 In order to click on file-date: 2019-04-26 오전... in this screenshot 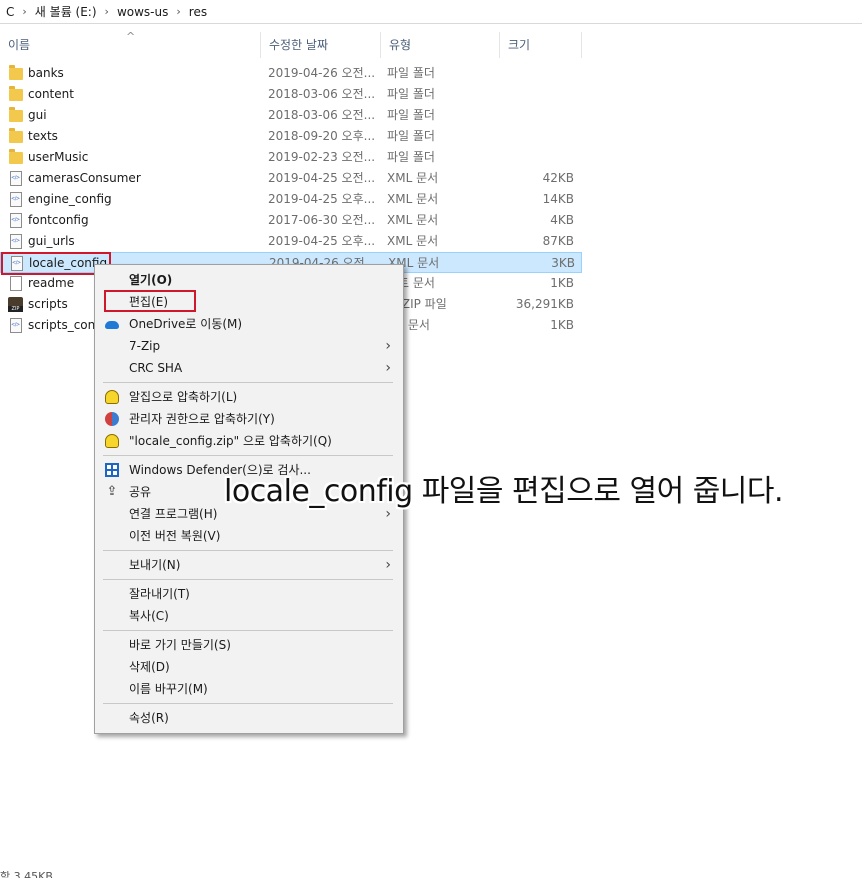, I will do `click(322, 73)`.